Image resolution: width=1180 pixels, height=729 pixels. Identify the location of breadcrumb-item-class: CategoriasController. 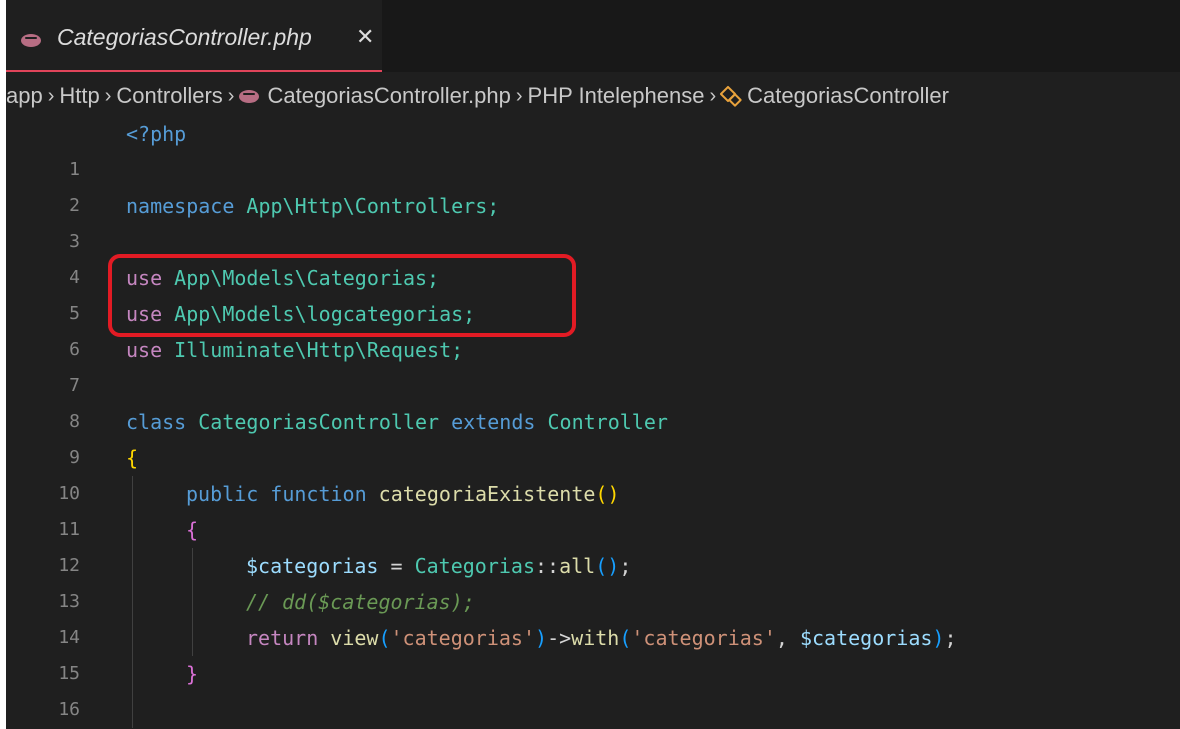
(848, 96).